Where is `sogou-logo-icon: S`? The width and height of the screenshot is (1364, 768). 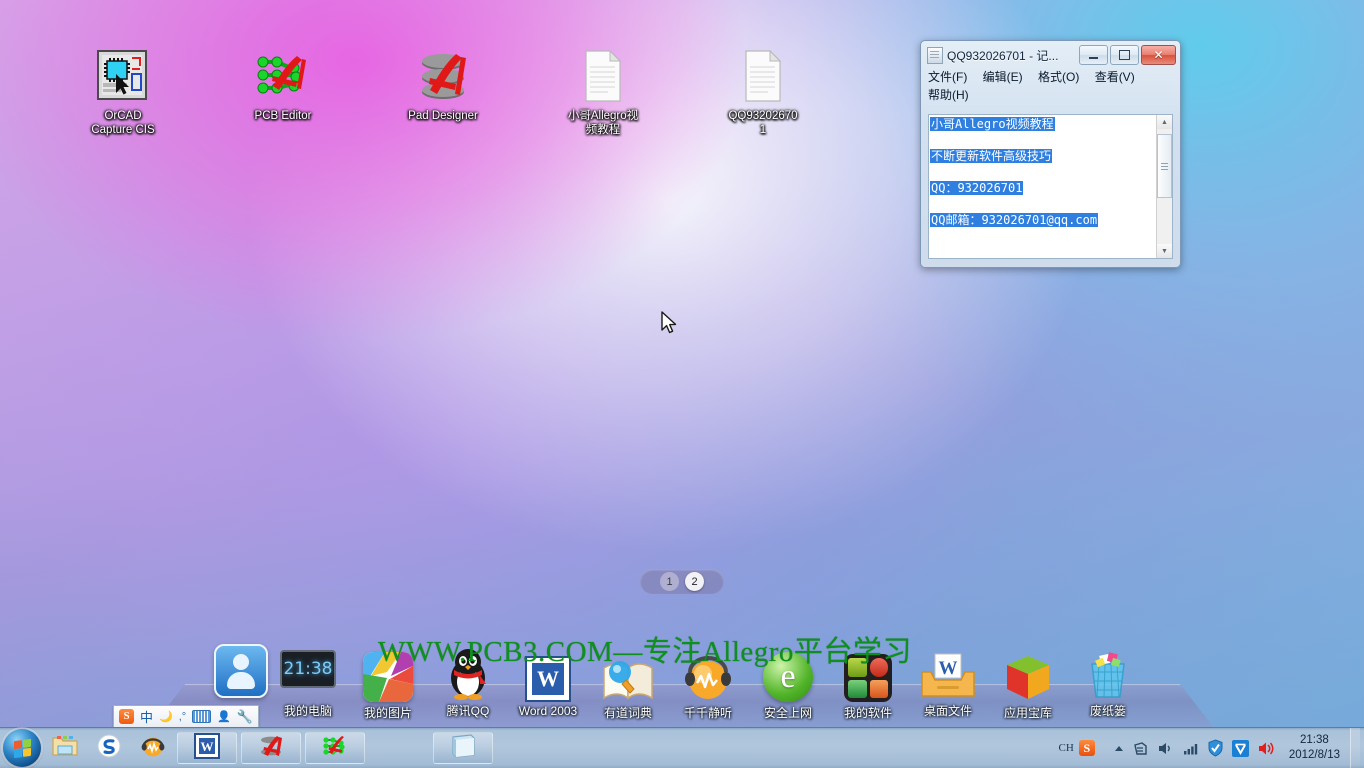
sogou-logo-icon: S is located at coordinates (126, 716).